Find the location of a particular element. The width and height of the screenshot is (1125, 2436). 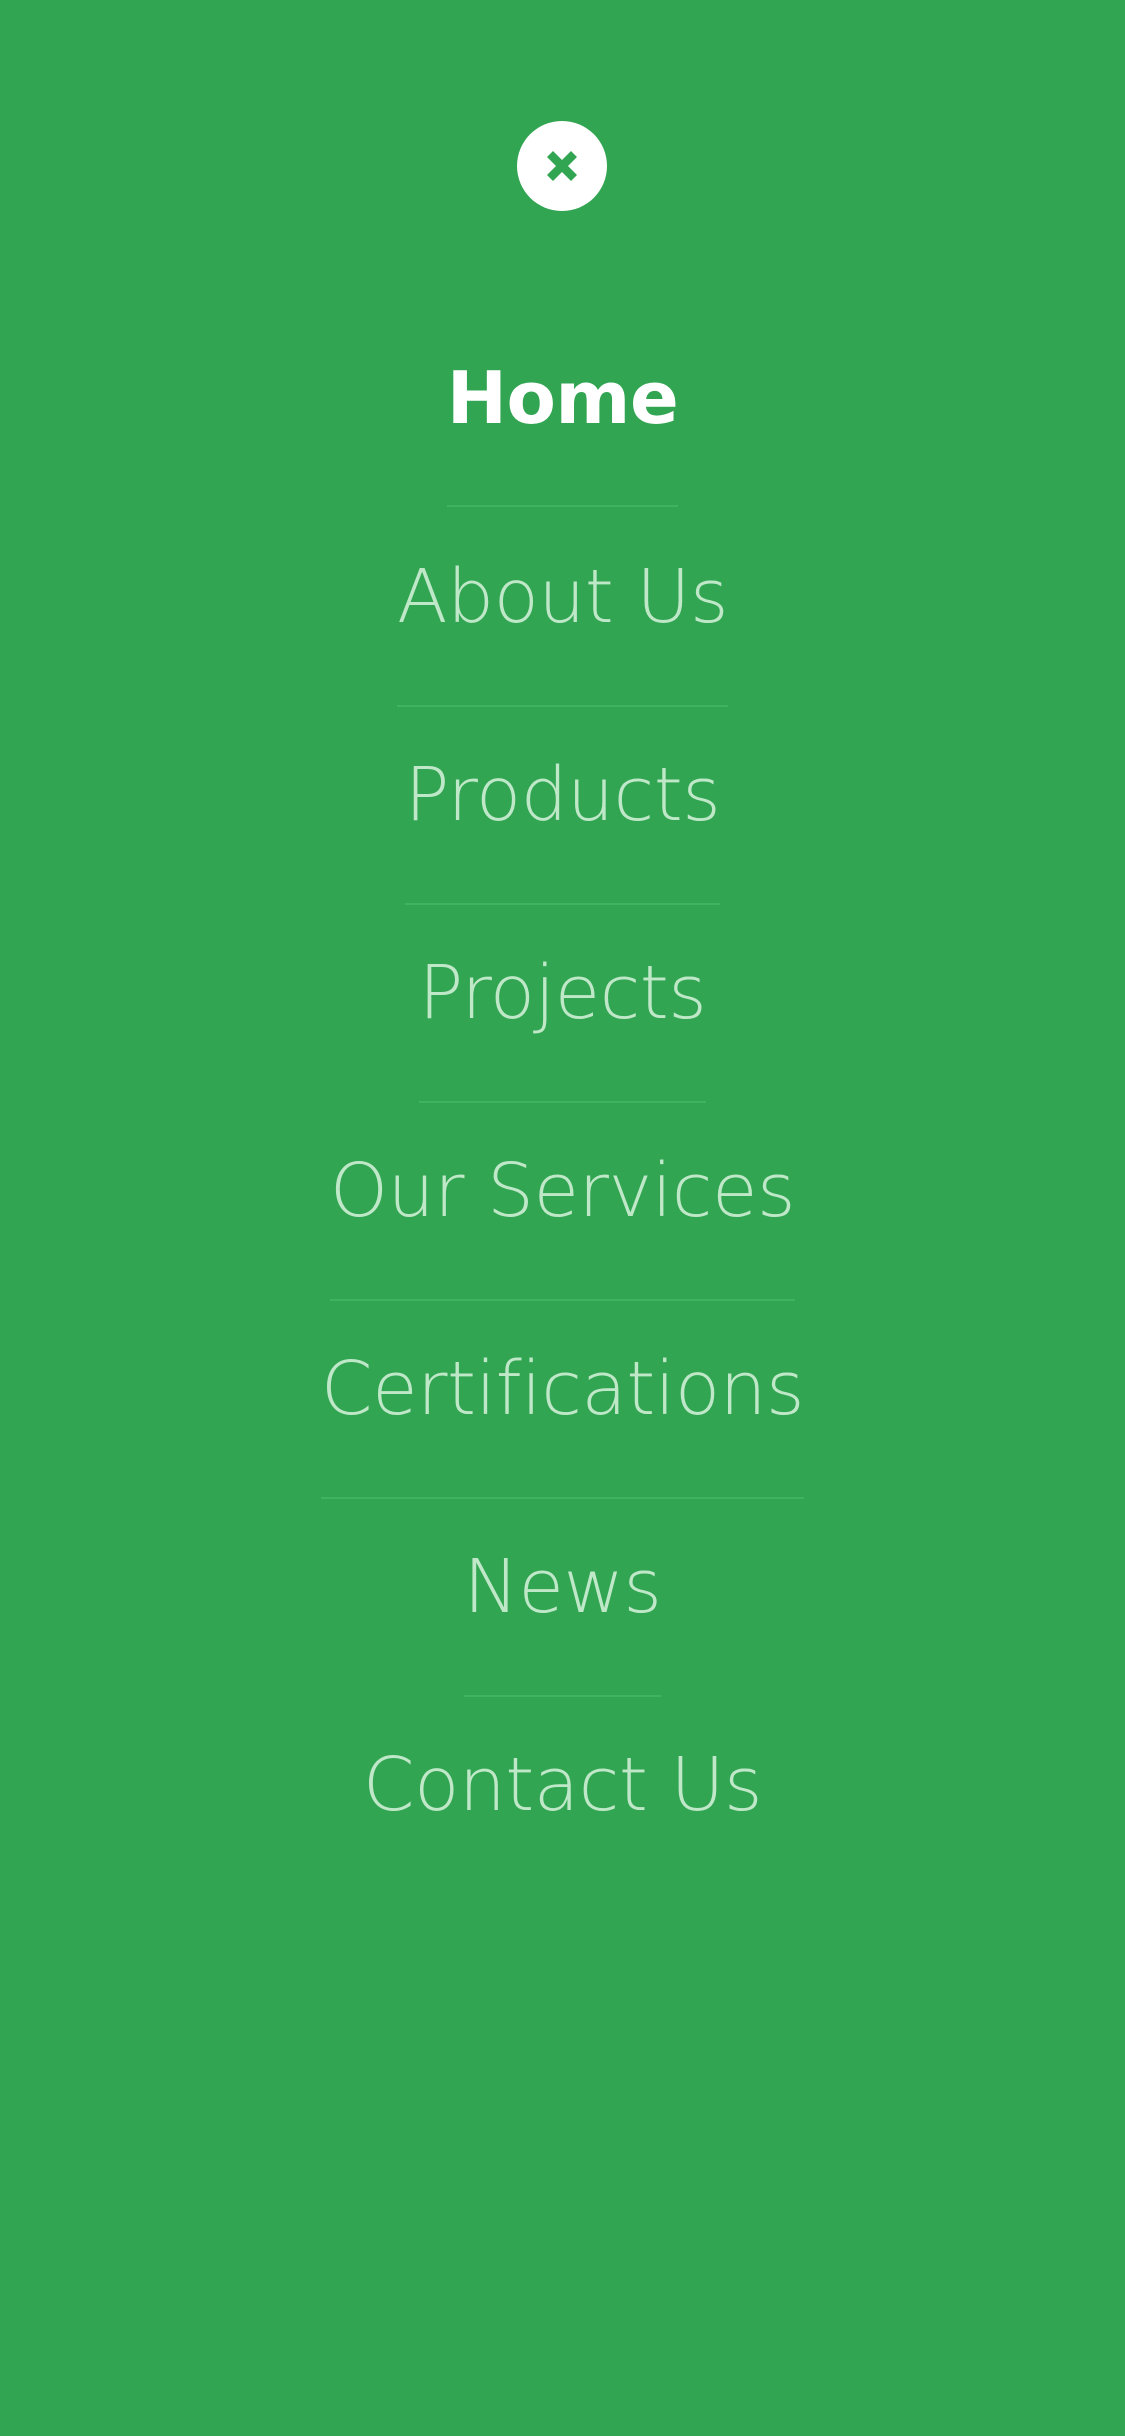

menu-item-label: Our Services is located at coordinates (562, 1212).